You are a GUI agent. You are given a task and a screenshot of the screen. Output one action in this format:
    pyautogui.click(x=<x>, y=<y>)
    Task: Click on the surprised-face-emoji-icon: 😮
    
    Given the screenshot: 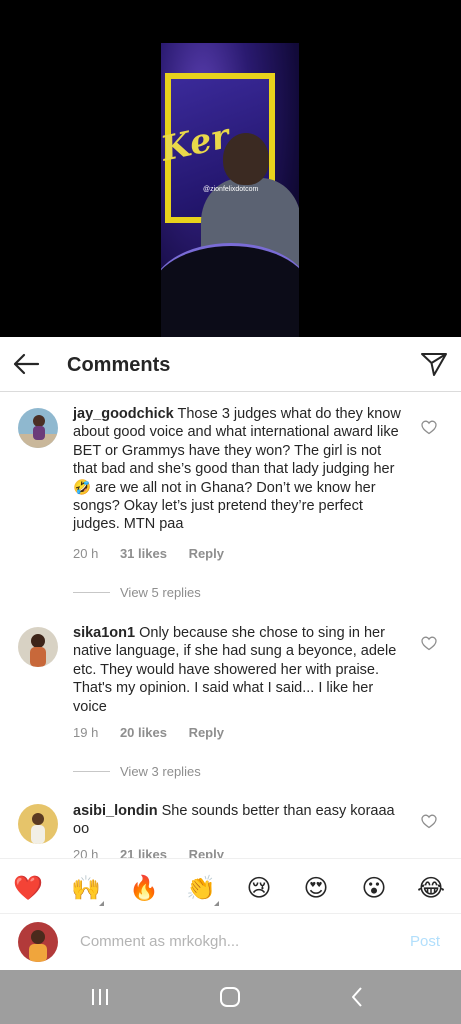 What is the action you would take?
    pyautogui.click(x=374, y=888)
    